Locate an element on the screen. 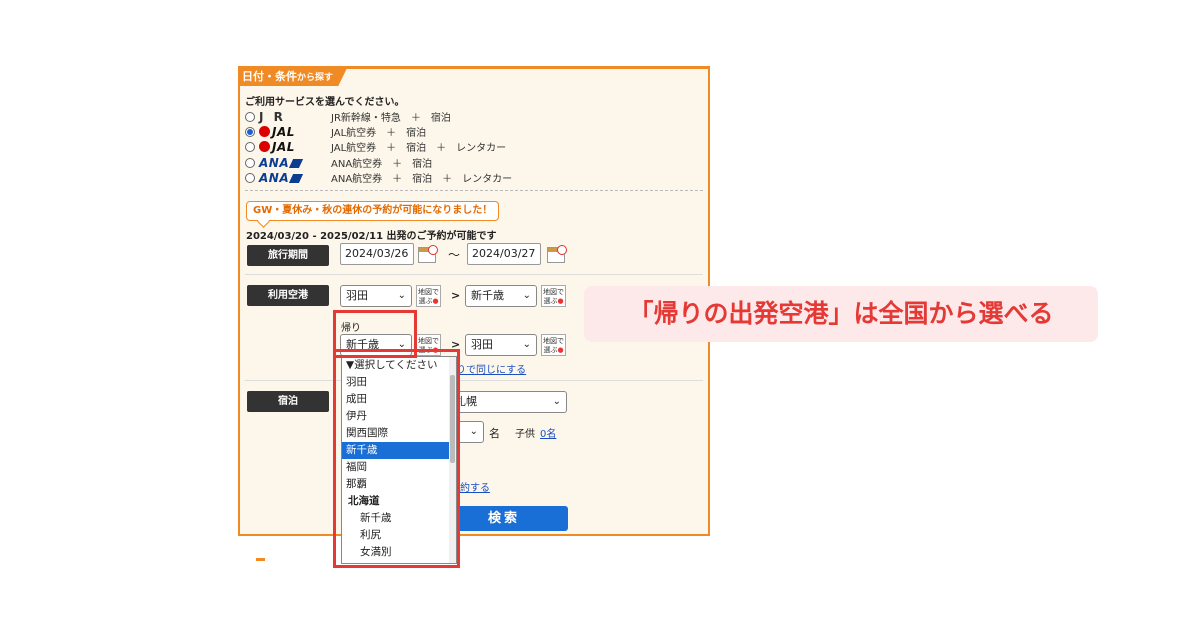  dropdown-group-header: 北海道 is located at coordinates (364, 501).